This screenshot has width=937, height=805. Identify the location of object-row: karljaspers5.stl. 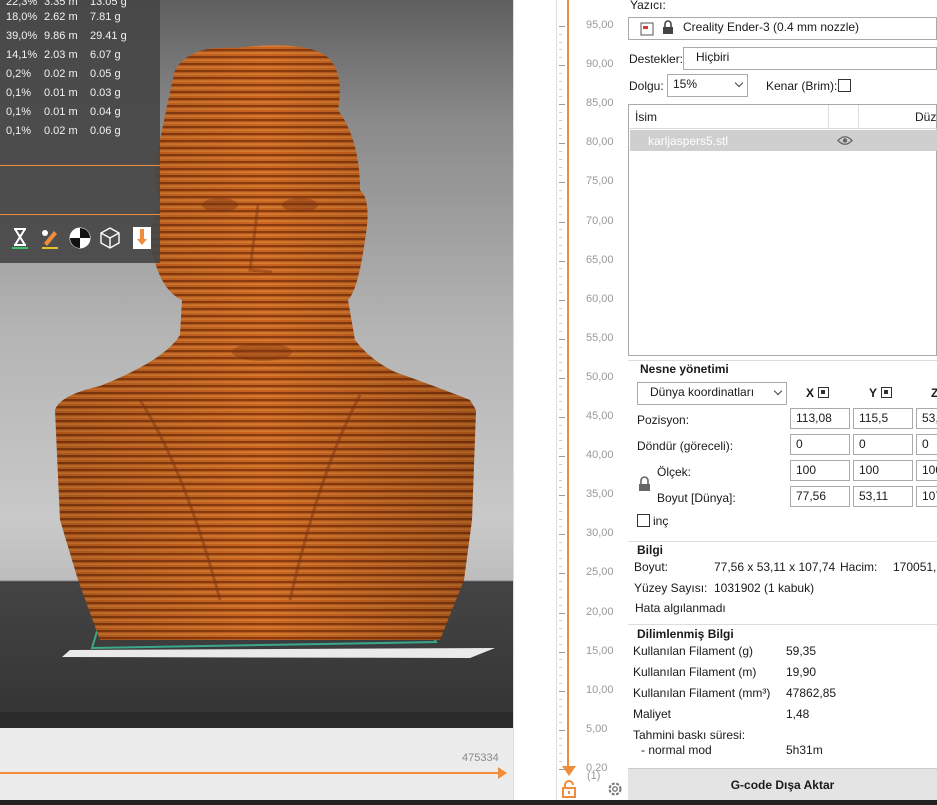
(783, 140).